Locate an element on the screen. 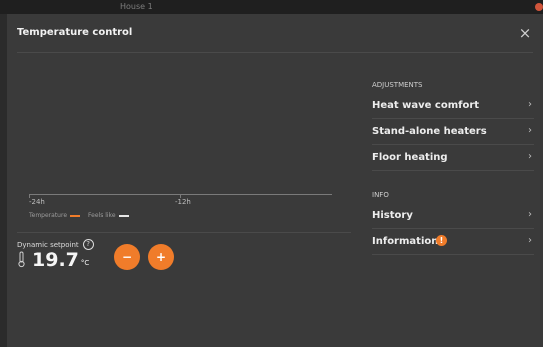  chart-tick-label: -12h is located at coordinates (183, 202).